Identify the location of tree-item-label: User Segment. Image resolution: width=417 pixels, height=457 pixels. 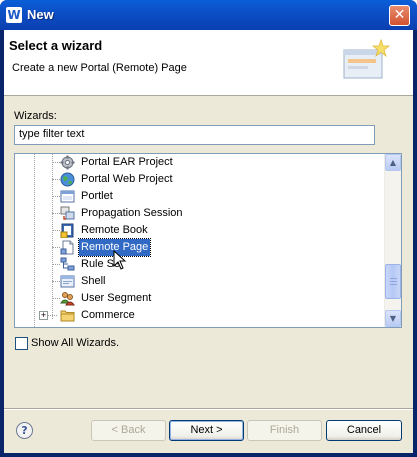
(116, 298).